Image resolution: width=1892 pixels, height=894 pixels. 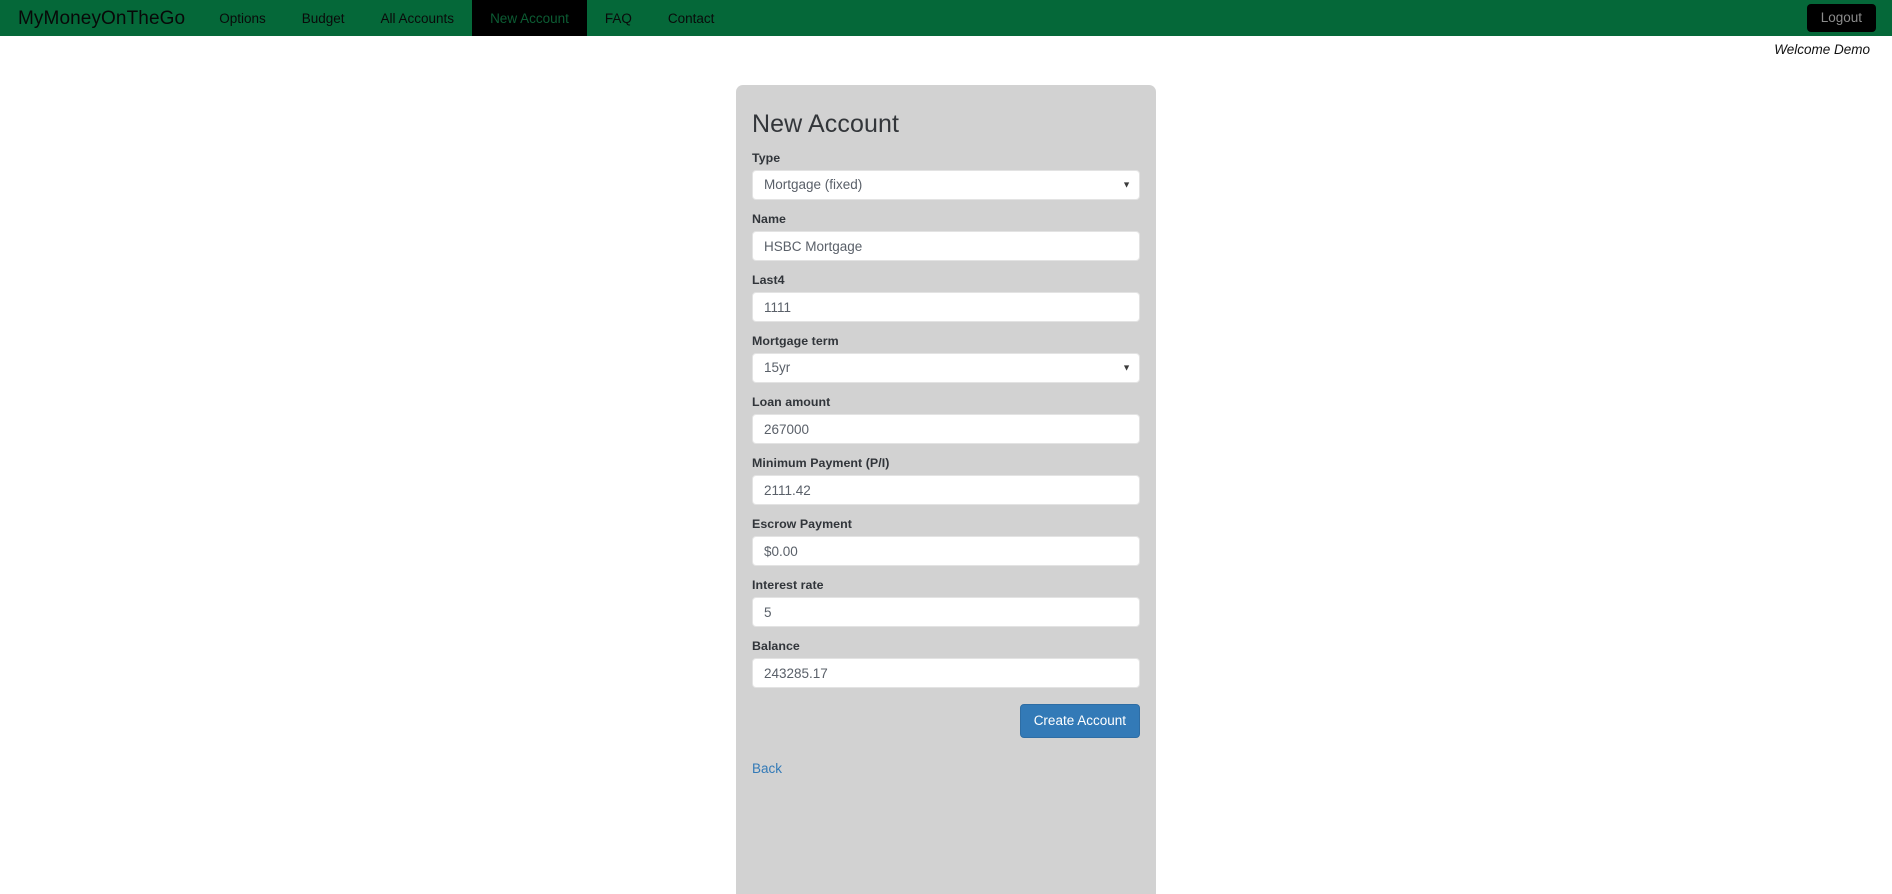 I want to click on back-link: Back, so click(x=767, y=768).